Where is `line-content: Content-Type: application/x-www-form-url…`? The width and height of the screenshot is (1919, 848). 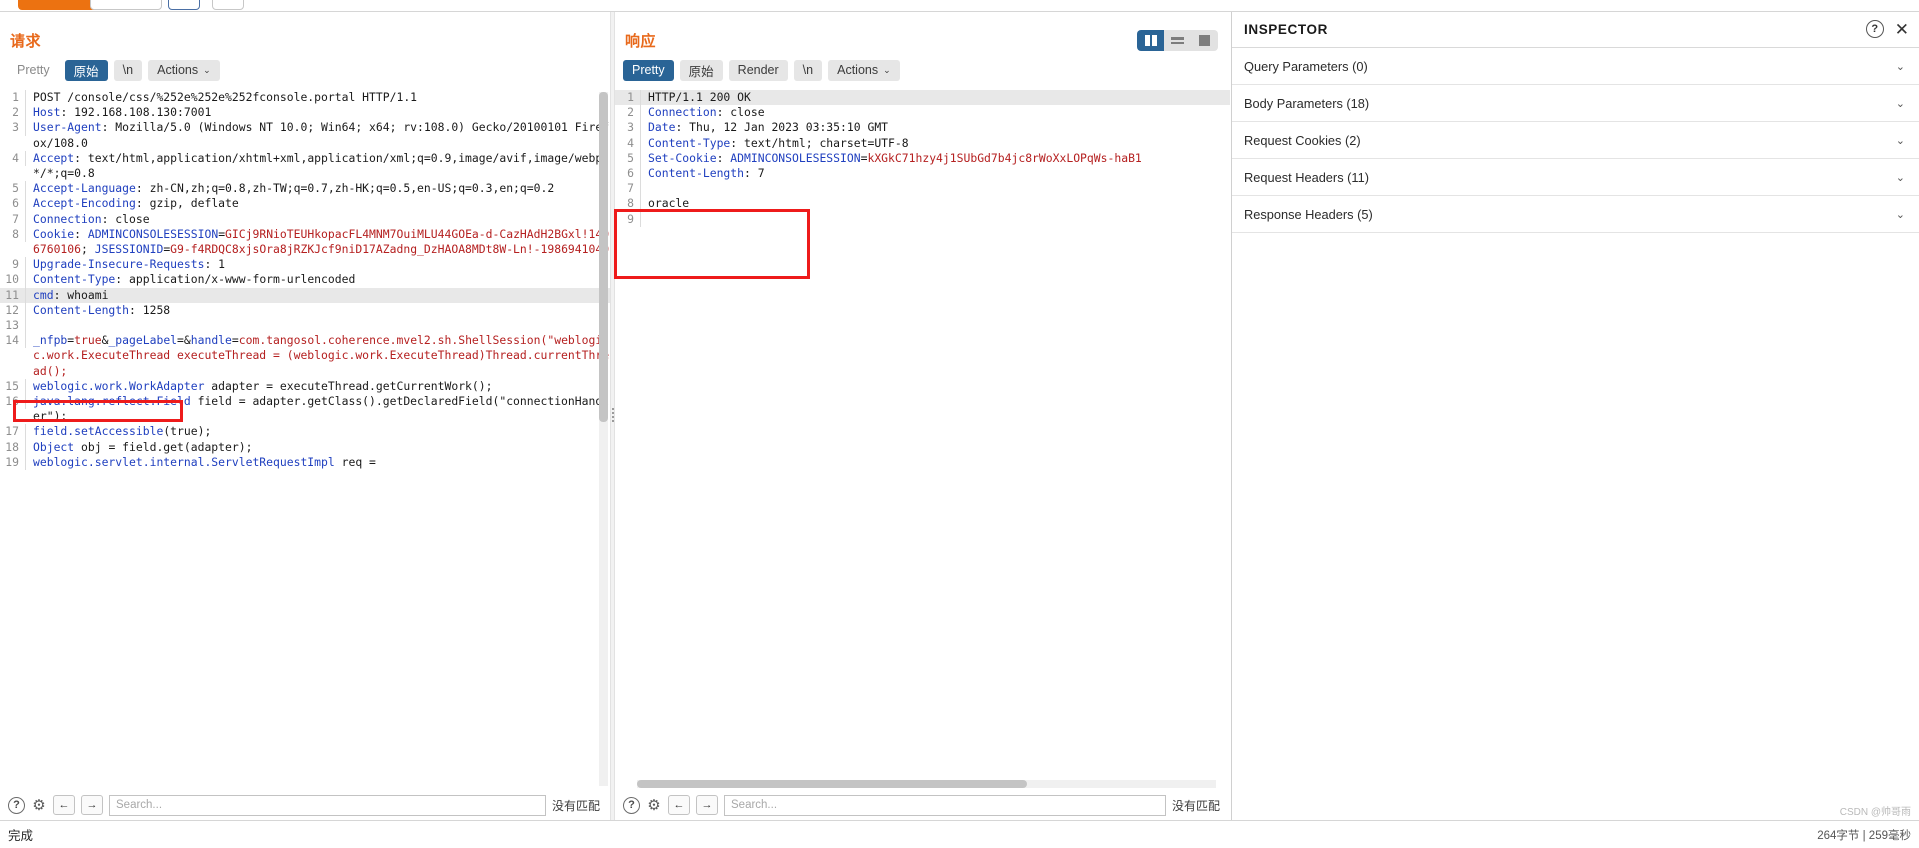
line-content: Content-Type: application/x-www-form-url… is located at coordinates (194, 279).